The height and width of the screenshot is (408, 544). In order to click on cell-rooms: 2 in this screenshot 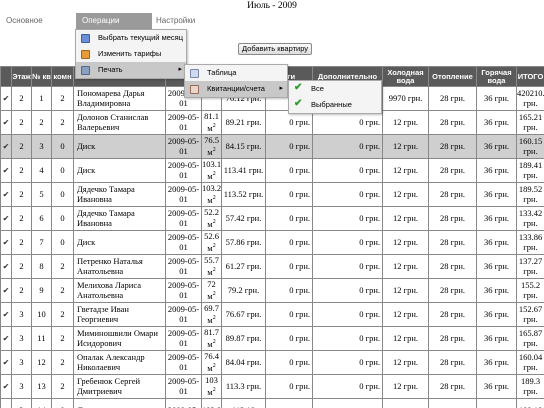, I will do `click(62, 338)`.